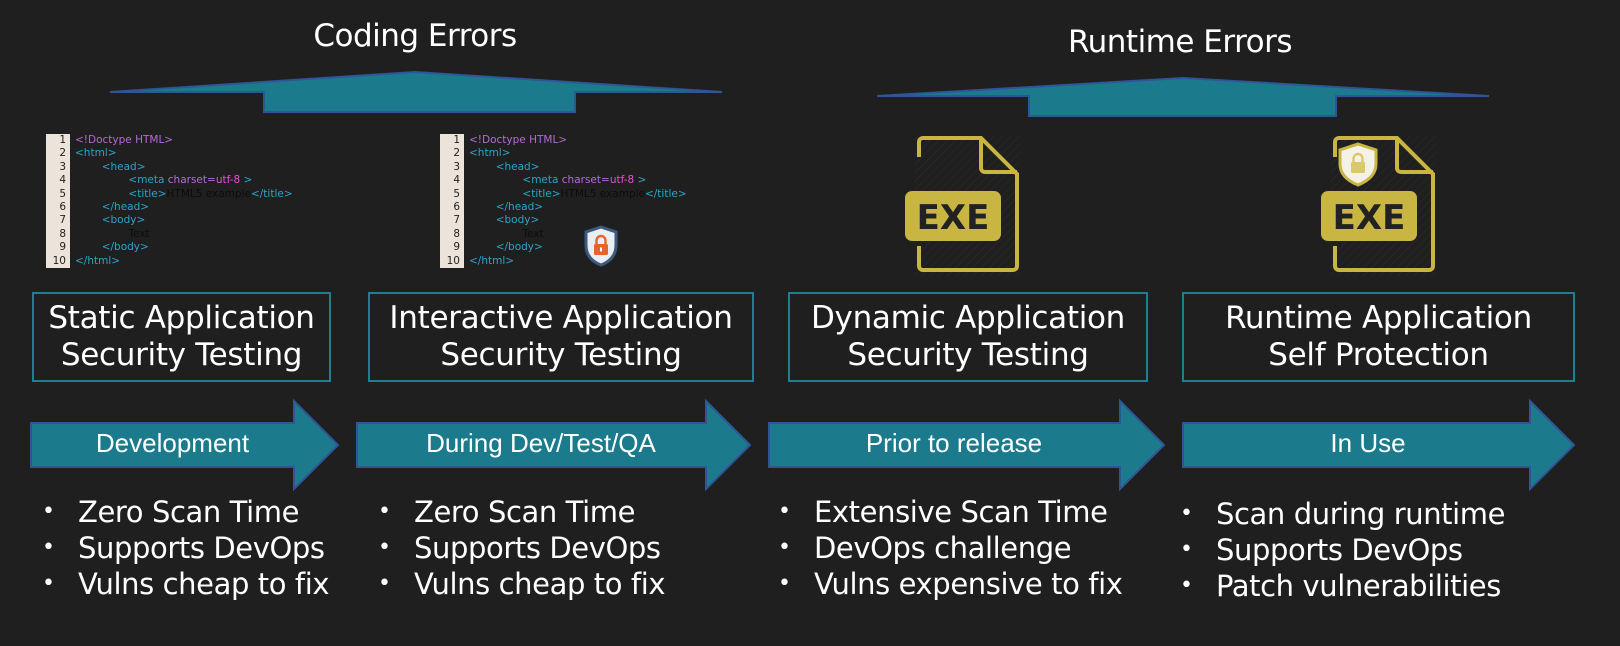 The height and width of the screenshot is (646, 1620). Describe the element at coordinates (1368, 443) in the screenshot. I see `phase-label: In Use` at that location.